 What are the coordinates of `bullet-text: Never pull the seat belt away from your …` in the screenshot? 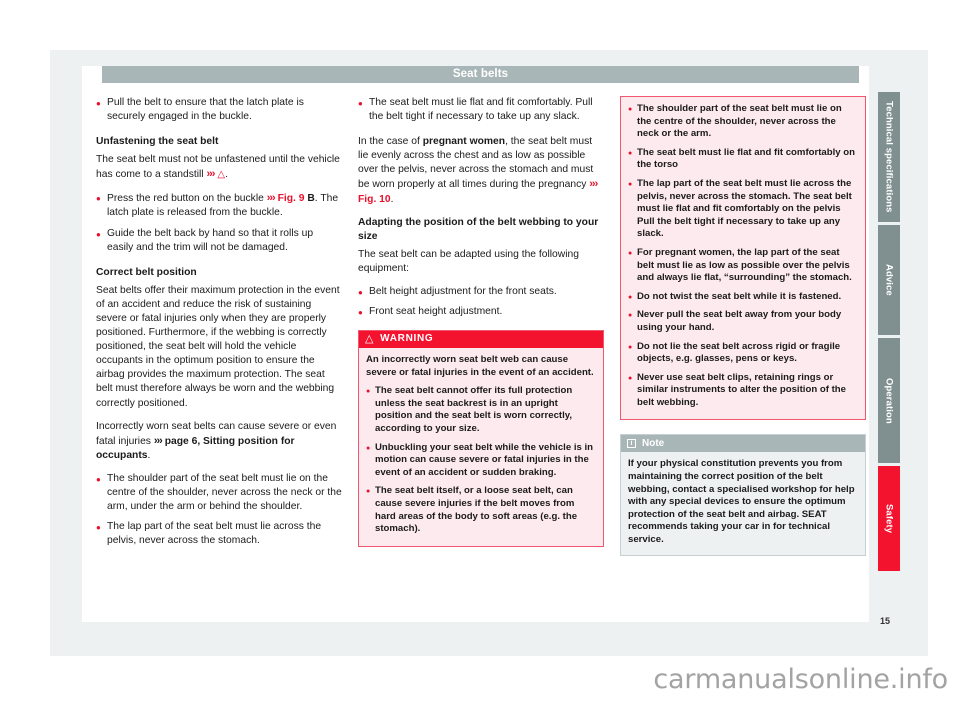 It's located at (739, 321).